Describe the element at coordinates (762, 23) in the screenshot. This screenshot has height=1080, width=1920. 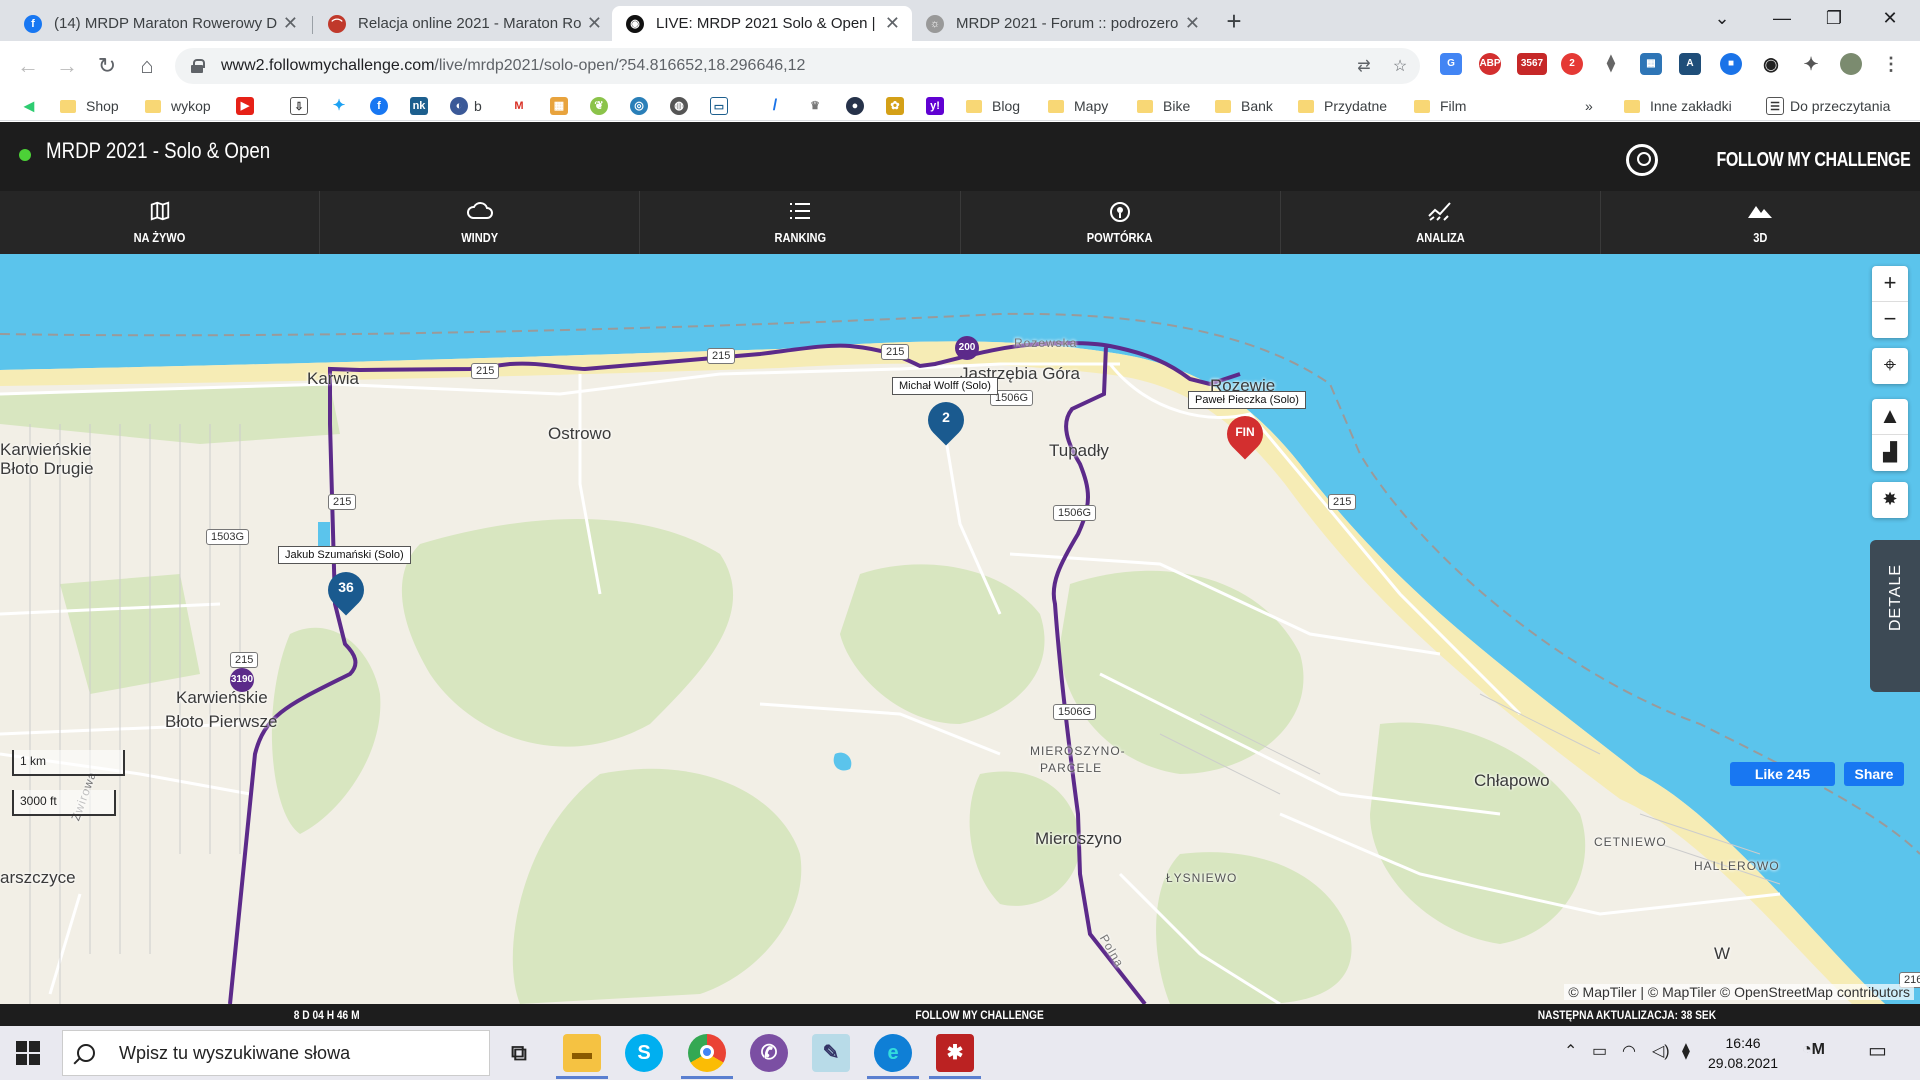
I see `browser-tab-live: ◉ LIVE: MRDP 2021 Solo & Open | ✕` at that location.